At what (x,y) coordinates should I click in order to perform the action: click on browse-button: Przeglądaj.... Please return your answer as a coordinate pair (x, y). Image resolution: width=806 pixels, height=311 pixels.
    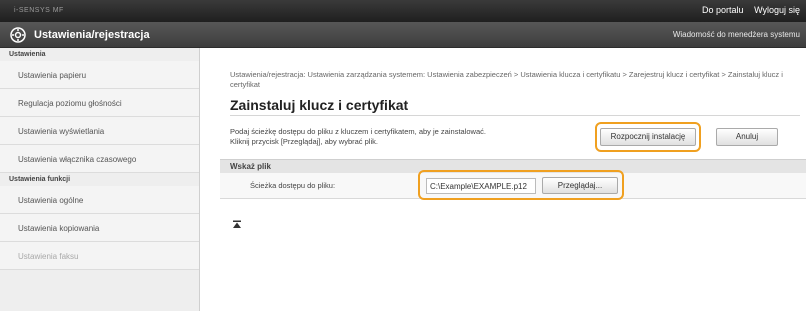
    Looking at the image, I should click on (580, 185).